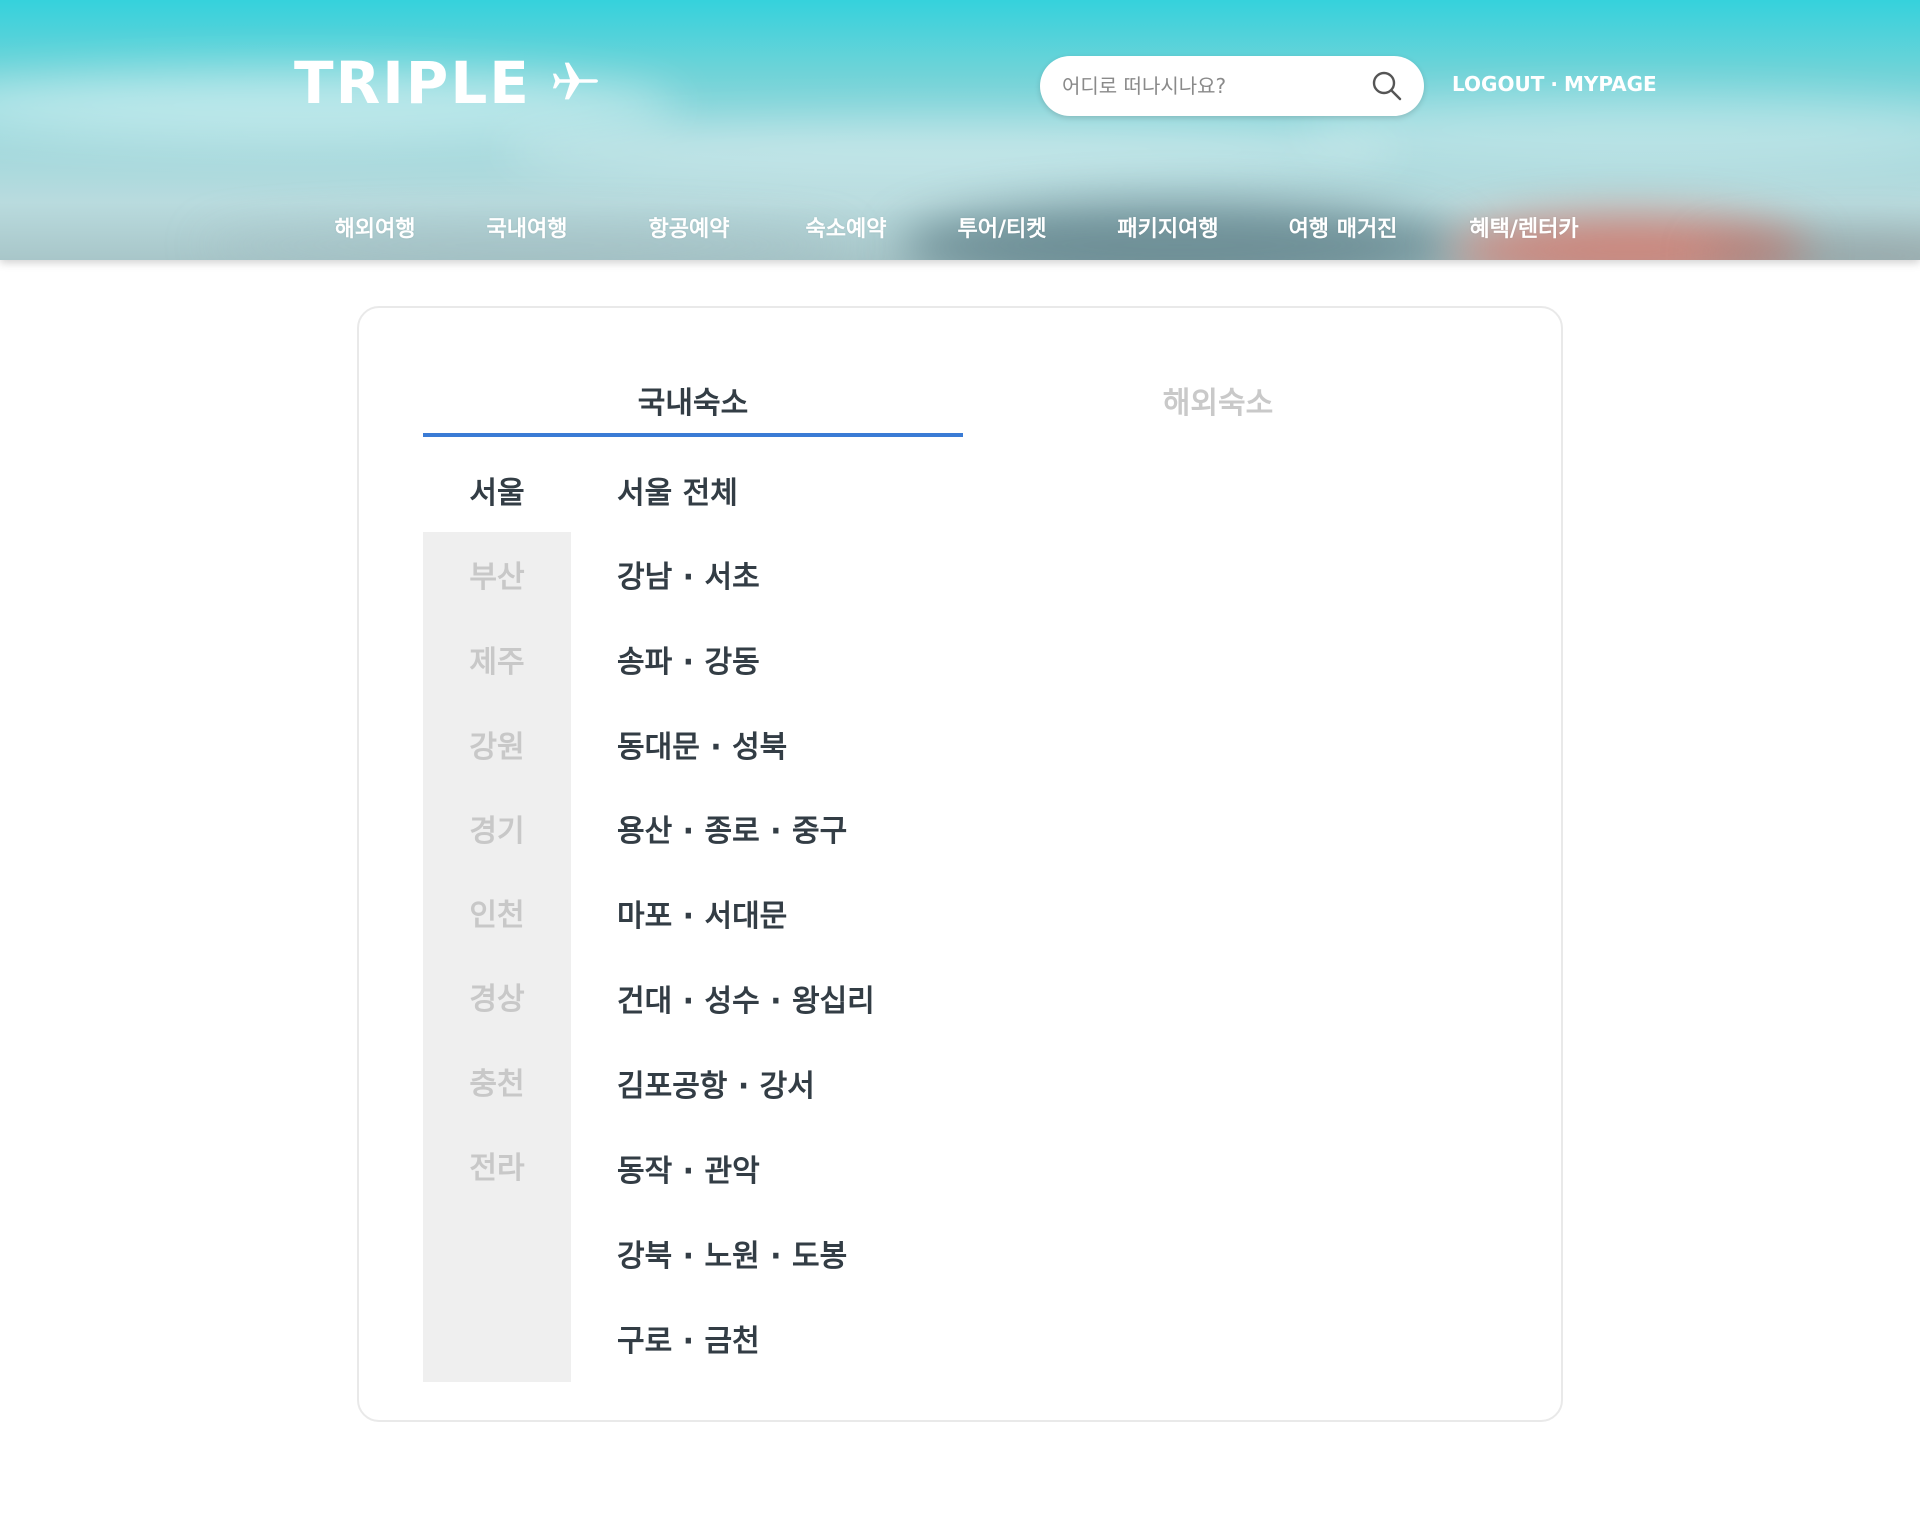  Describe the element at coordinates (575, 83) in the screenshot. I see `airplane-icon` at that location.